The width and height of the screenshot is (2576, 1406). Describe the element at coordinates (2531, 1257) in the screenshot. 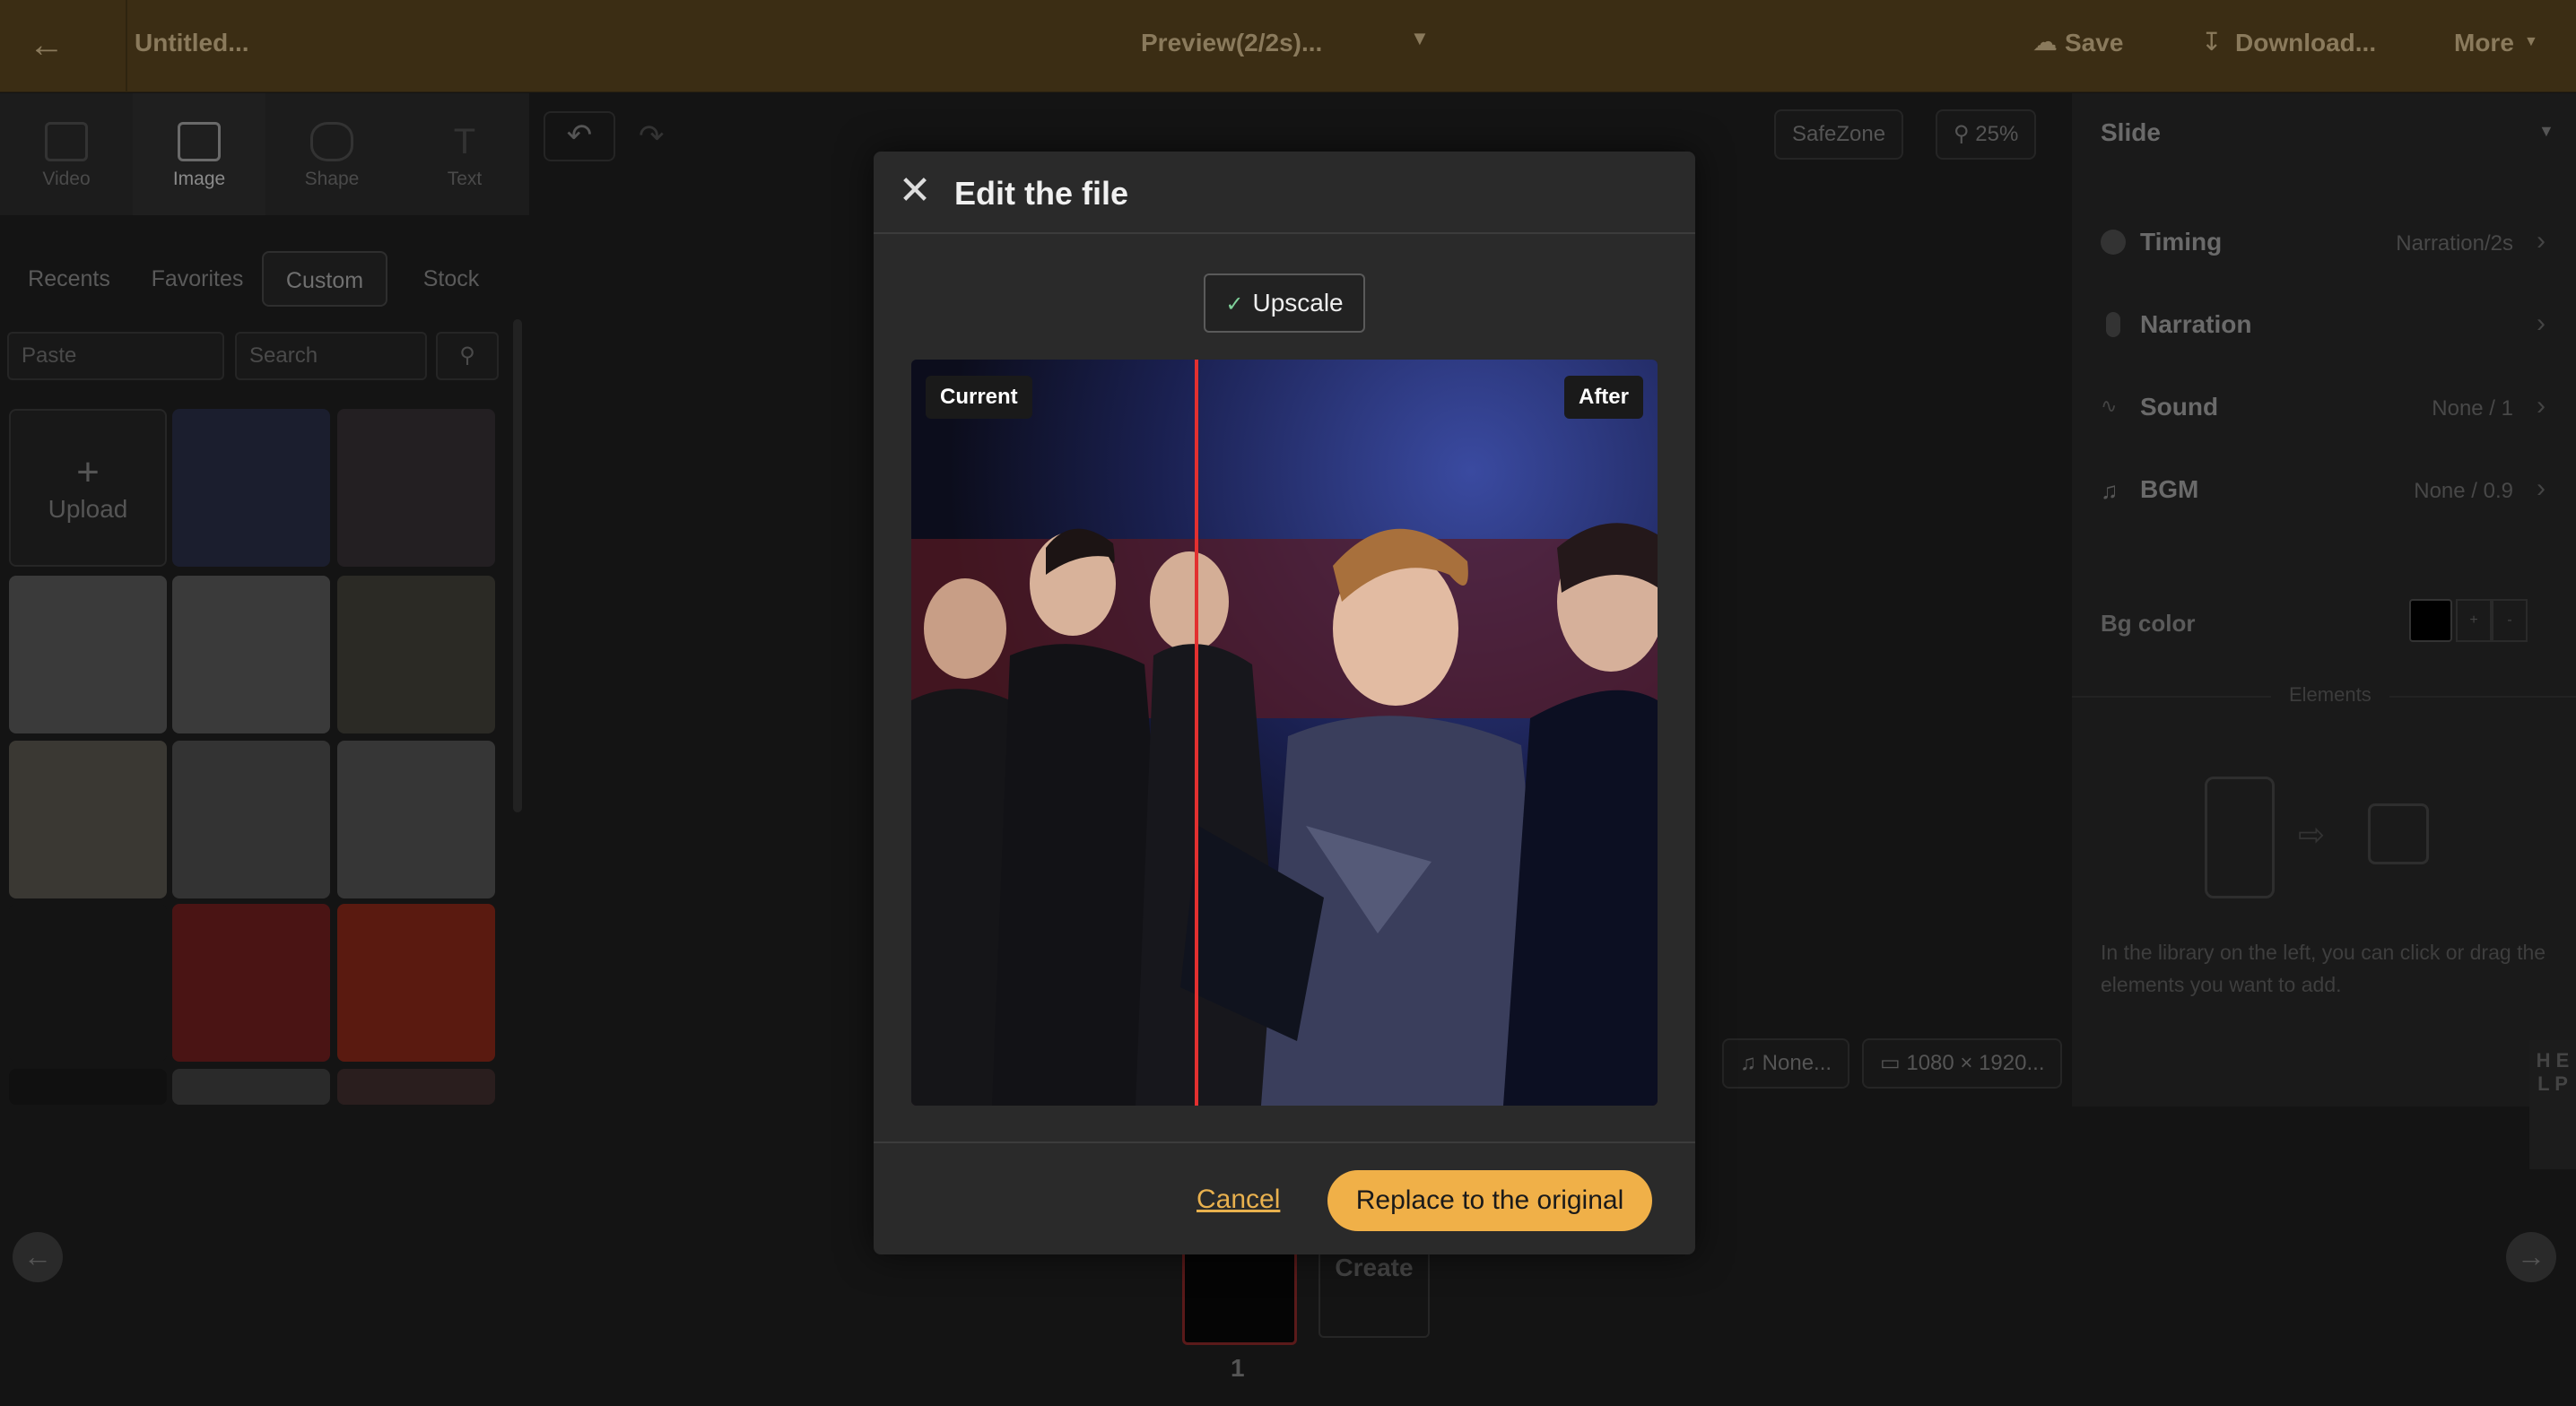

I see `next-slide-button: →` at that location.